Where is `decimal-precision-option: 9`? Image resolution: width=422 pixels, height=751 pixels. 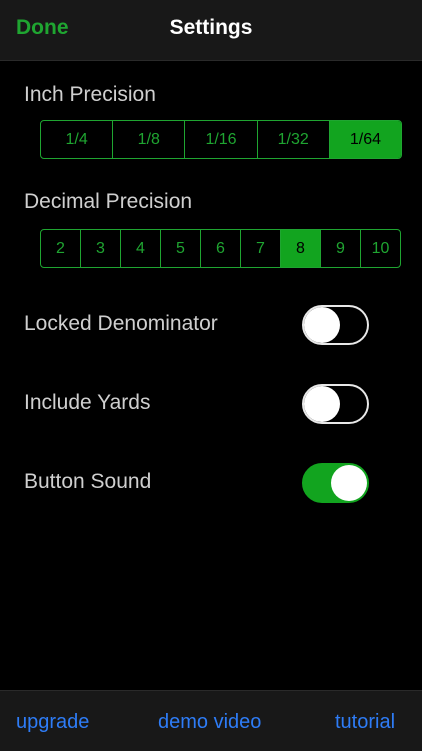 decimal-precision-option: 9 is located at coordinates (341, 248).